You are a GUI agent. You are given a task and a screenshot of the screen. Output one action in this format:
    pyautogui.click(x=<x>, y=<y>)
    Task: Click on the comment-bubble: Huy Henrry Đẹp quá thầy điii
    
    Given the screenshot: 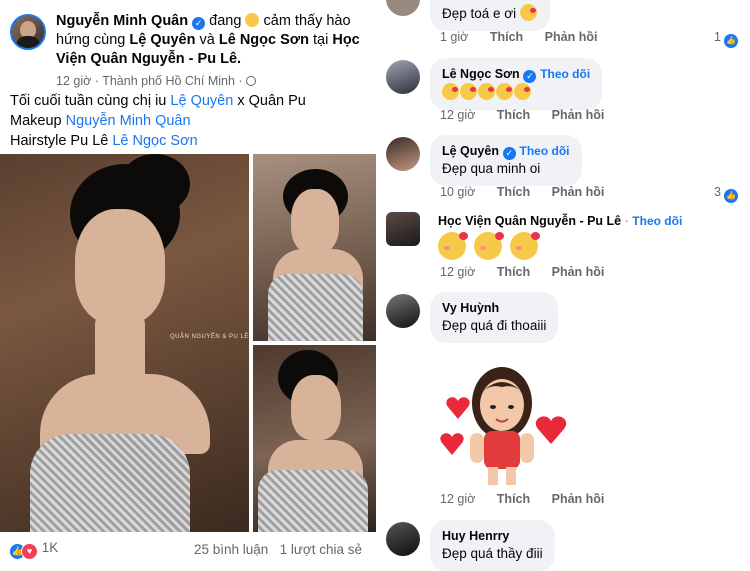 What is the action you would take?
    pyautogui.click(x=492, y=545)
    